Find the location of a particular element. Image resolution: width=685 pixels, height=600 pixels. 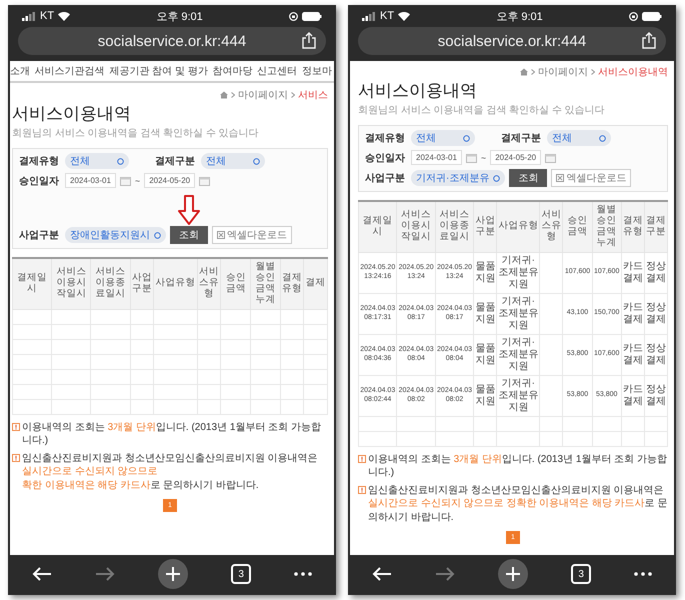

column-header: 결제유형 is located at coordinates (632, 226).